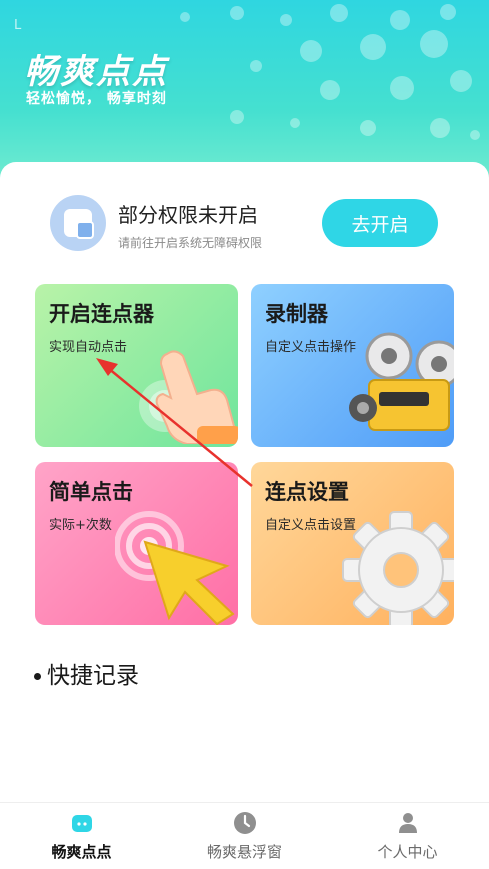 Image resolution: width=489 pixels, height=869 pixels. What do you see at coordinates (188, 215) in the screenshot?
I see `permission-title: 部分权限未开启` at bounding box center [188, 215].